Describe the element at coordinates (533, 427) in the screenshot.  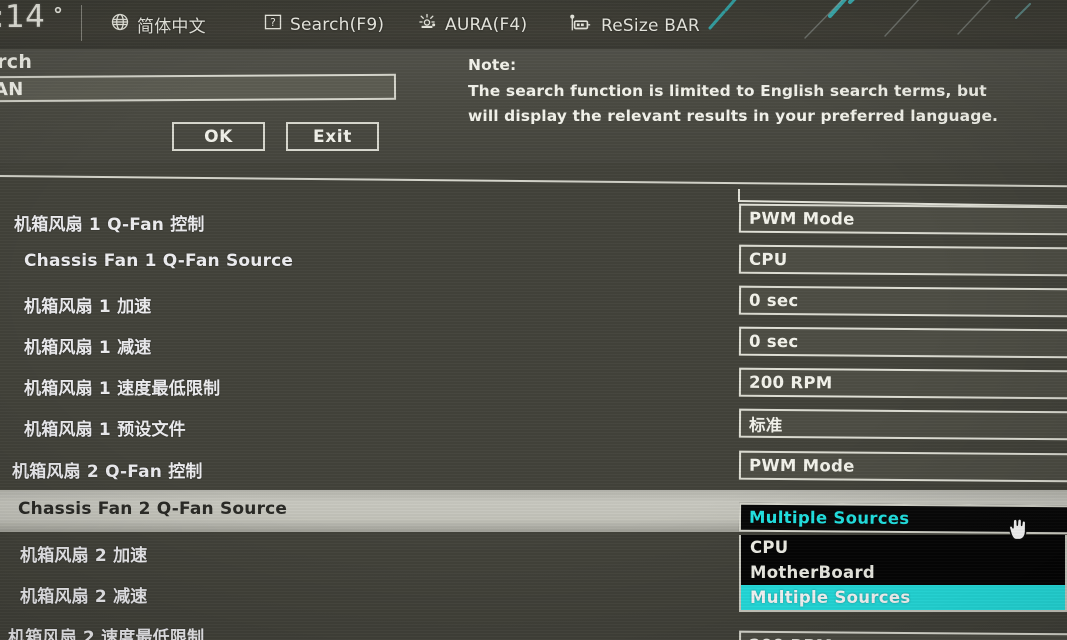
I see `table-row: 机箱风扇 1 预设文件 标准` at that location.